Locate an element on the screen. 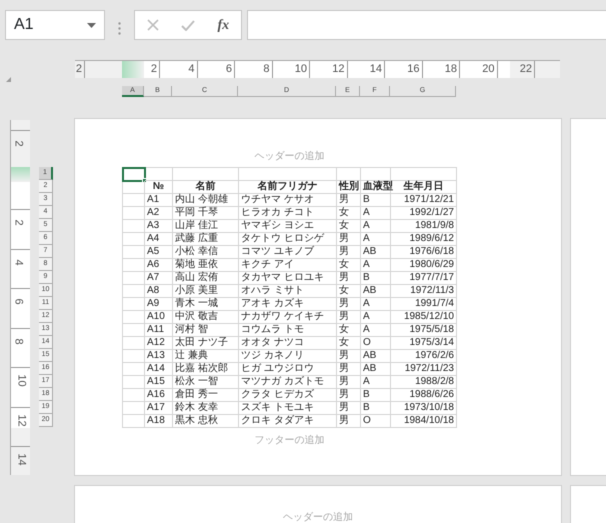 This screenshot has width=606, height=523. check-icon is located at coordinates (187, 25).